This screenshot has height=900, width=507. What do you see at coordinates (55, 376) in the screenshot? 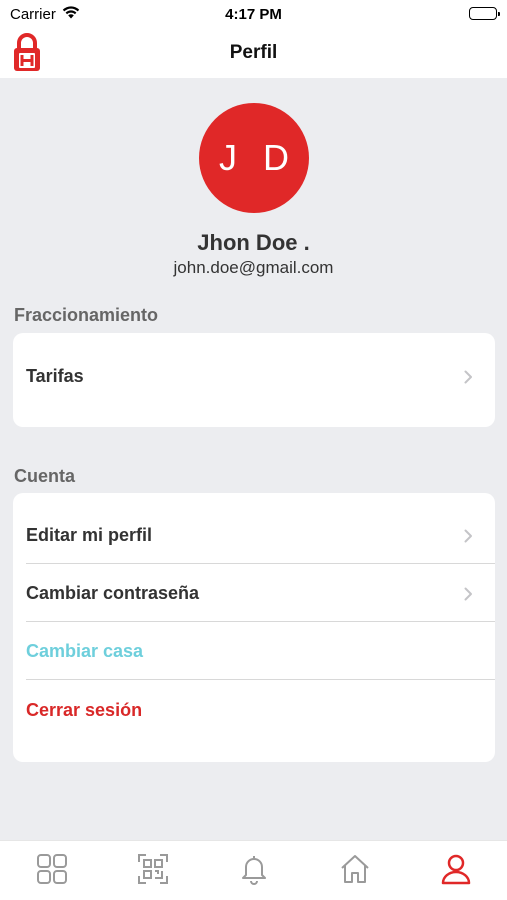
I see `menu-item-label: Tarifas` at bounding box center [55, 376].